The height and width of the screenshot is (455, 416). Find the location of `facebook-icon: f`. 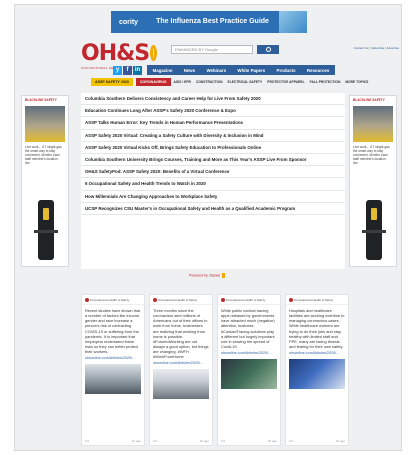

facebook-icon: f is located at coordinates (127, 70).